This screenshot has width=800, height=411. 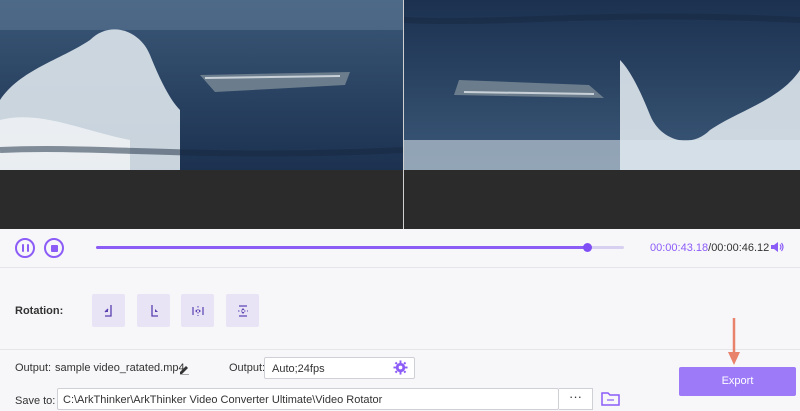 What do you see at coordinates (298, 369) in the screenshot?
I see `output-format-value: Auto;24fps` at bounding box center [298, 369].